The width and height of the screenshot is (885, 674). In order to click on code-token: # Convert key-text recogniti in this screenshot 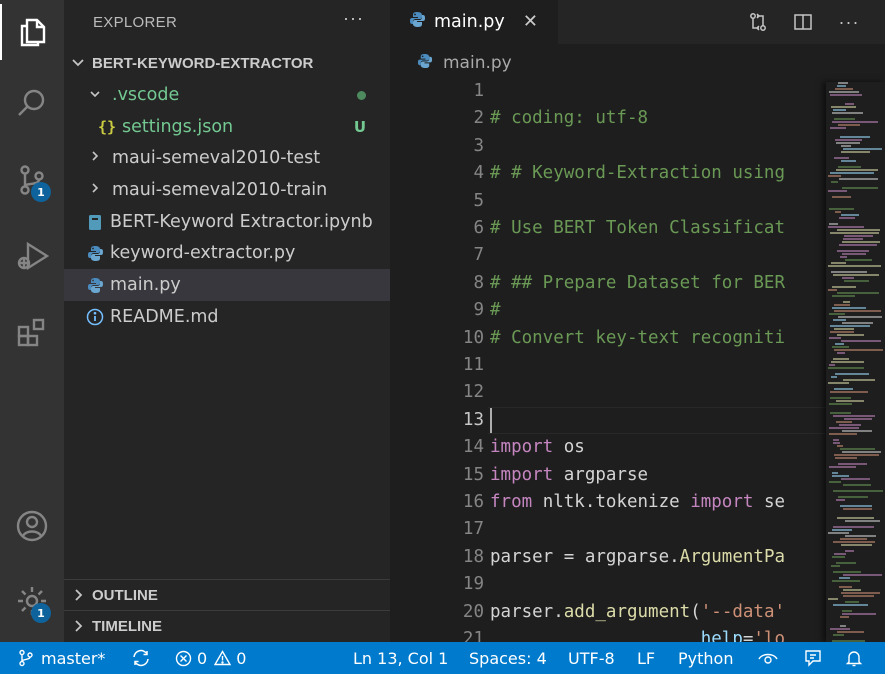, I will do `click(638, 337)`.